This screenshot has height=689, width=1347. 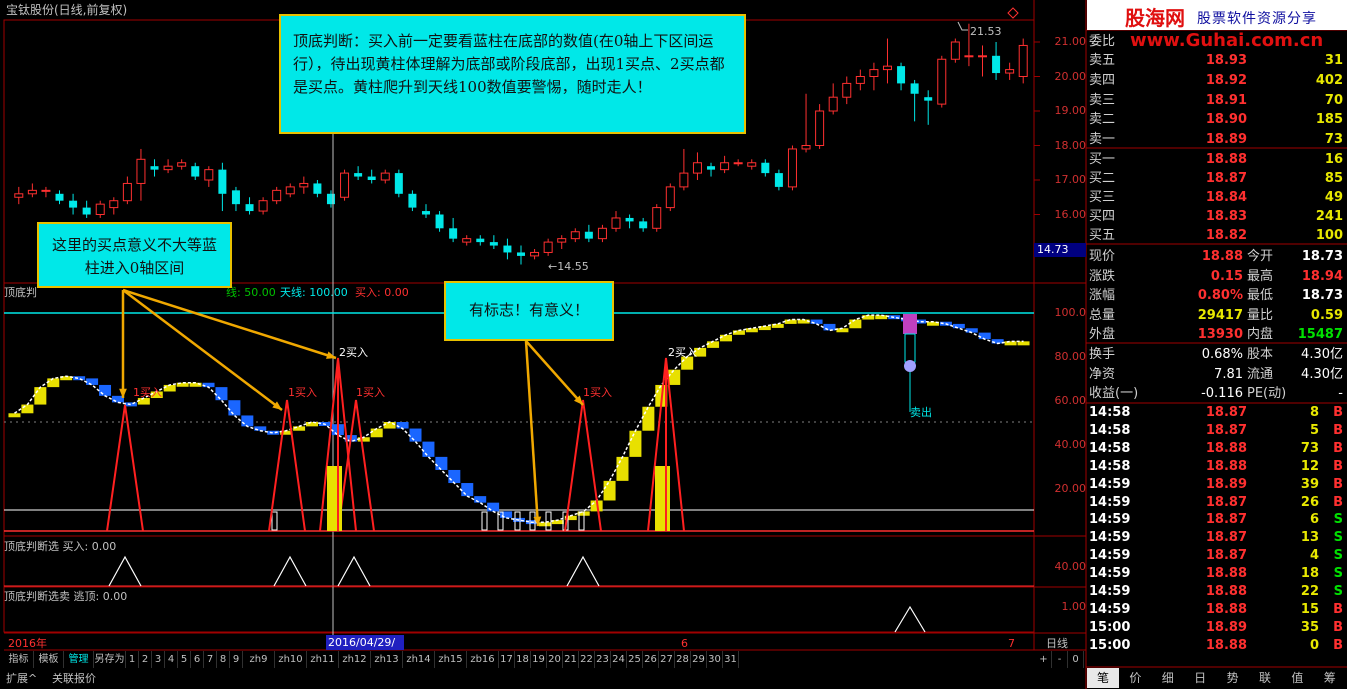 What do you see at coordinates (667, 659) in the screenshot?
I see `indicator-tab: 27` at bounding box center [667, 659].